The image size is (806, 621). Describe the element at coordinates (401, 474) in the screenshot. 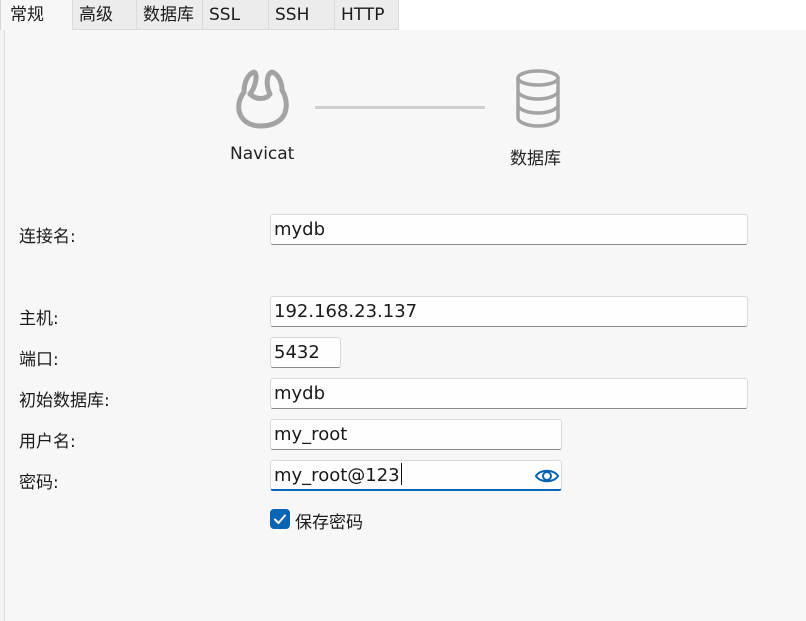

I see `text-caret` at that location.